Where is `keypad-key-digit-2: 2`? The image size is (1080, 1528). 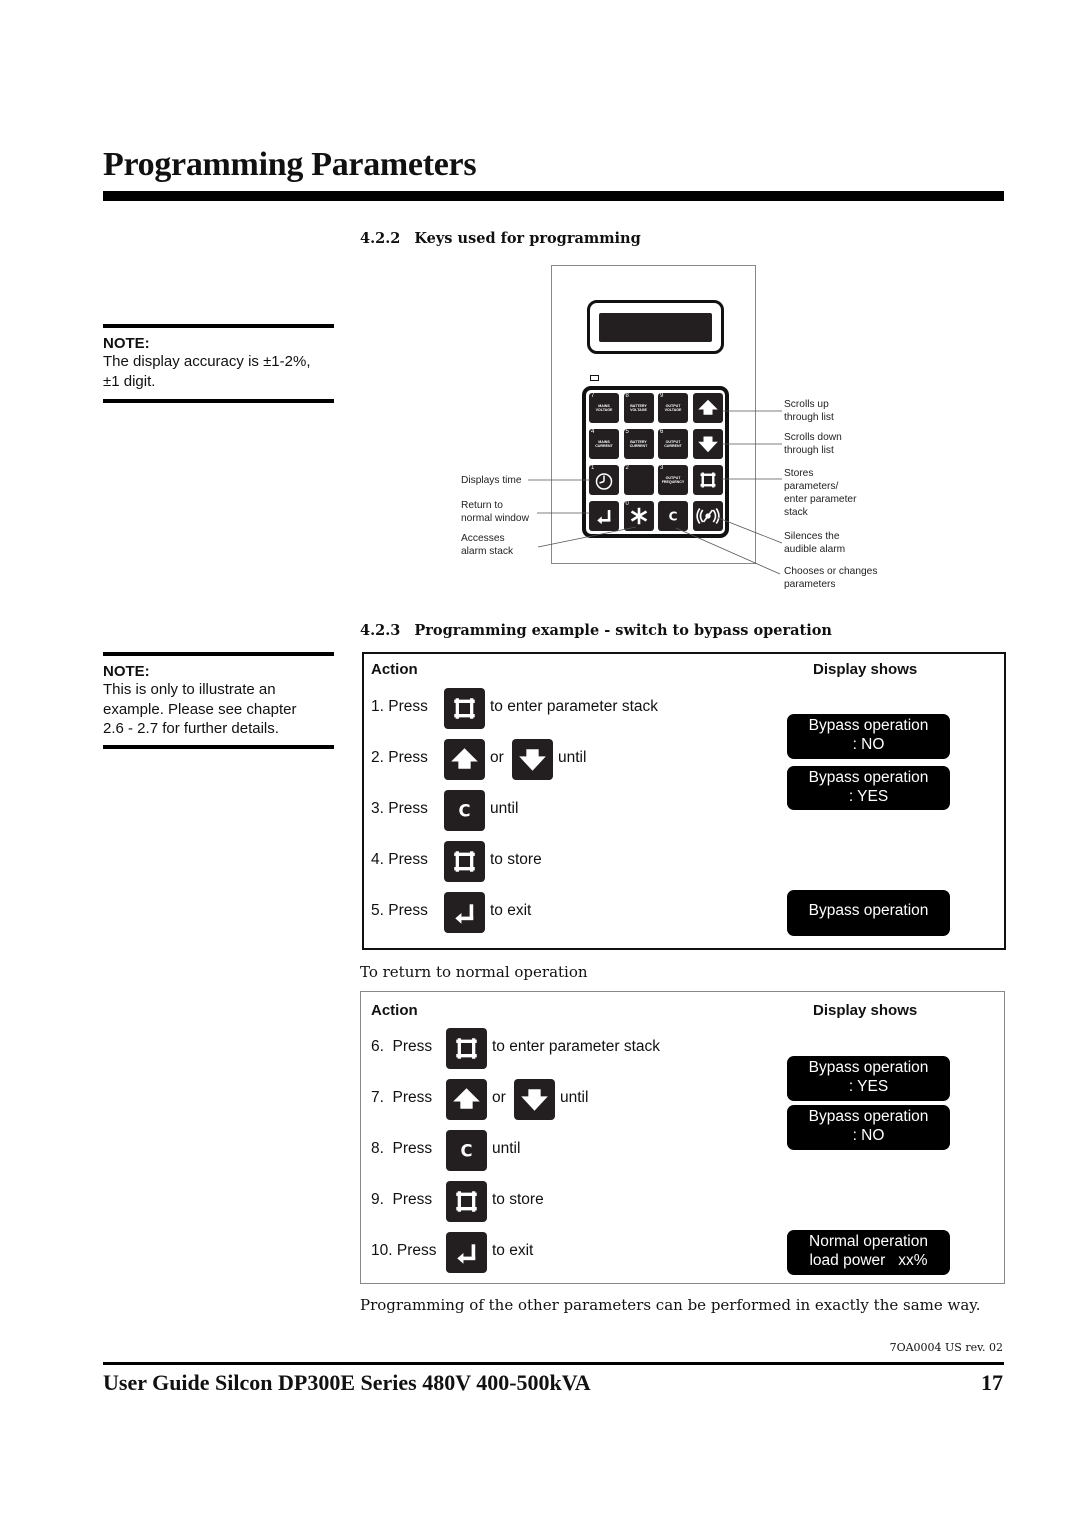 keypad-key-digit-2: 2 is located at coordinates (638, 480).